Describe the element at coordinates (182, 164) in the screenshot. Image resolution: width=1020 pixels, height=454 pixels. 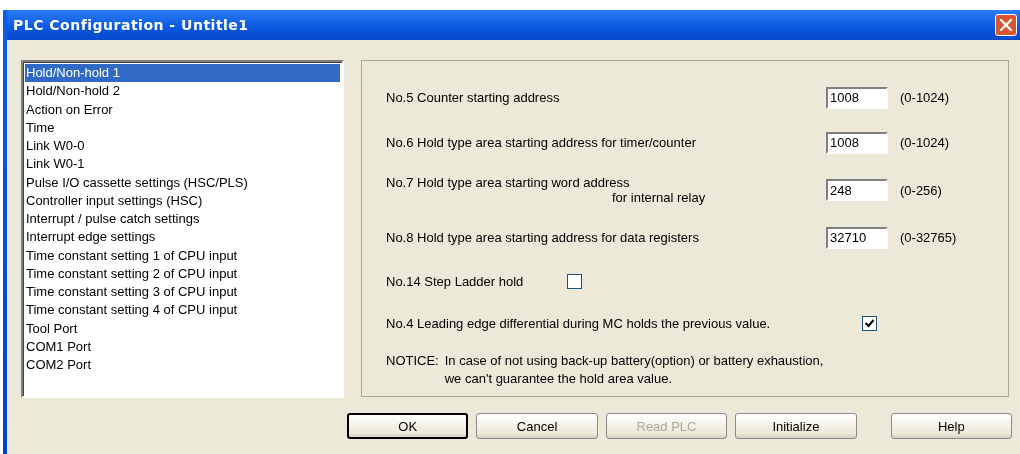
I see `category-item: Link W0-1` at that location.